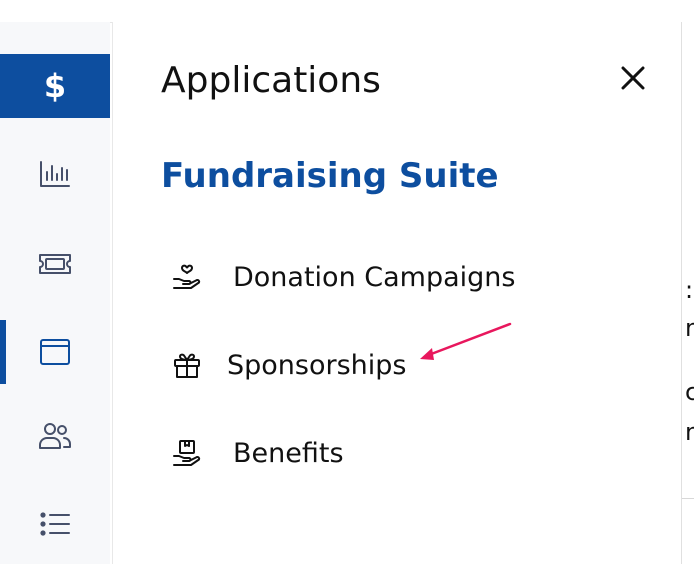  What do you see at coordinates (689, 290) in the screenshot?
I see `clipped-text: :` at bounding box center [689, 290].